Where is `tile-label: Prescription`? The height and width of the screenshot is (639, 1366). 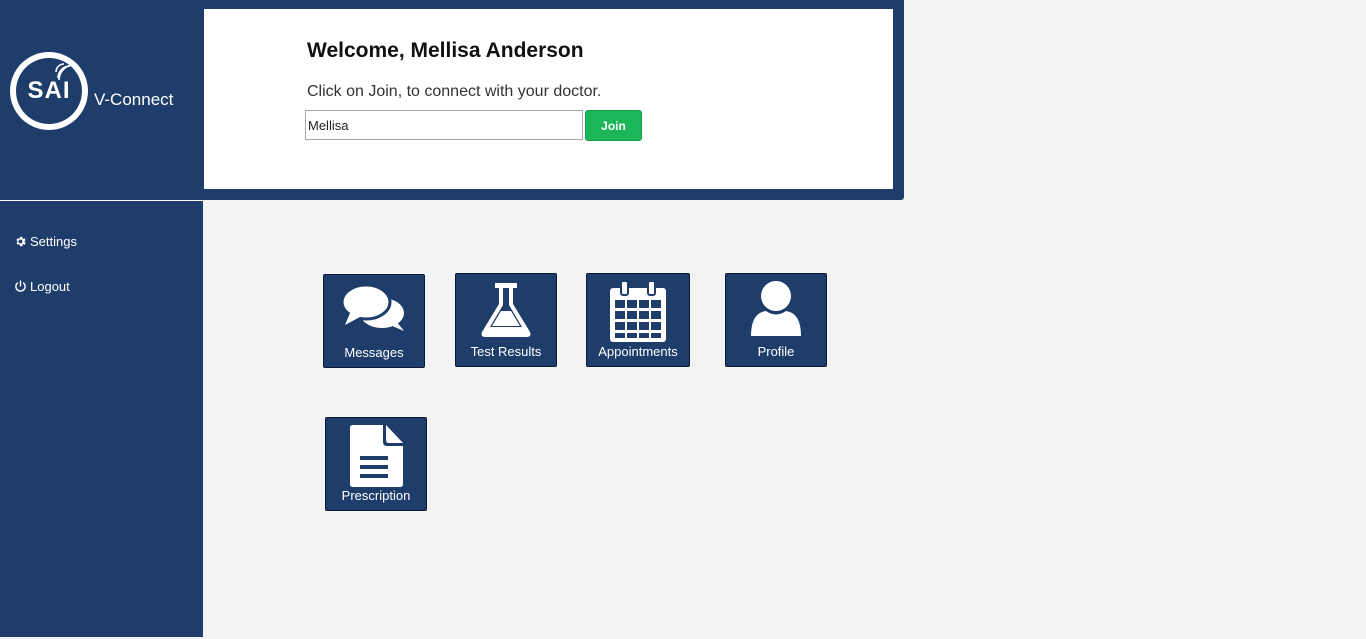 tile-label: Prescription is located at coordinates (376, 495).